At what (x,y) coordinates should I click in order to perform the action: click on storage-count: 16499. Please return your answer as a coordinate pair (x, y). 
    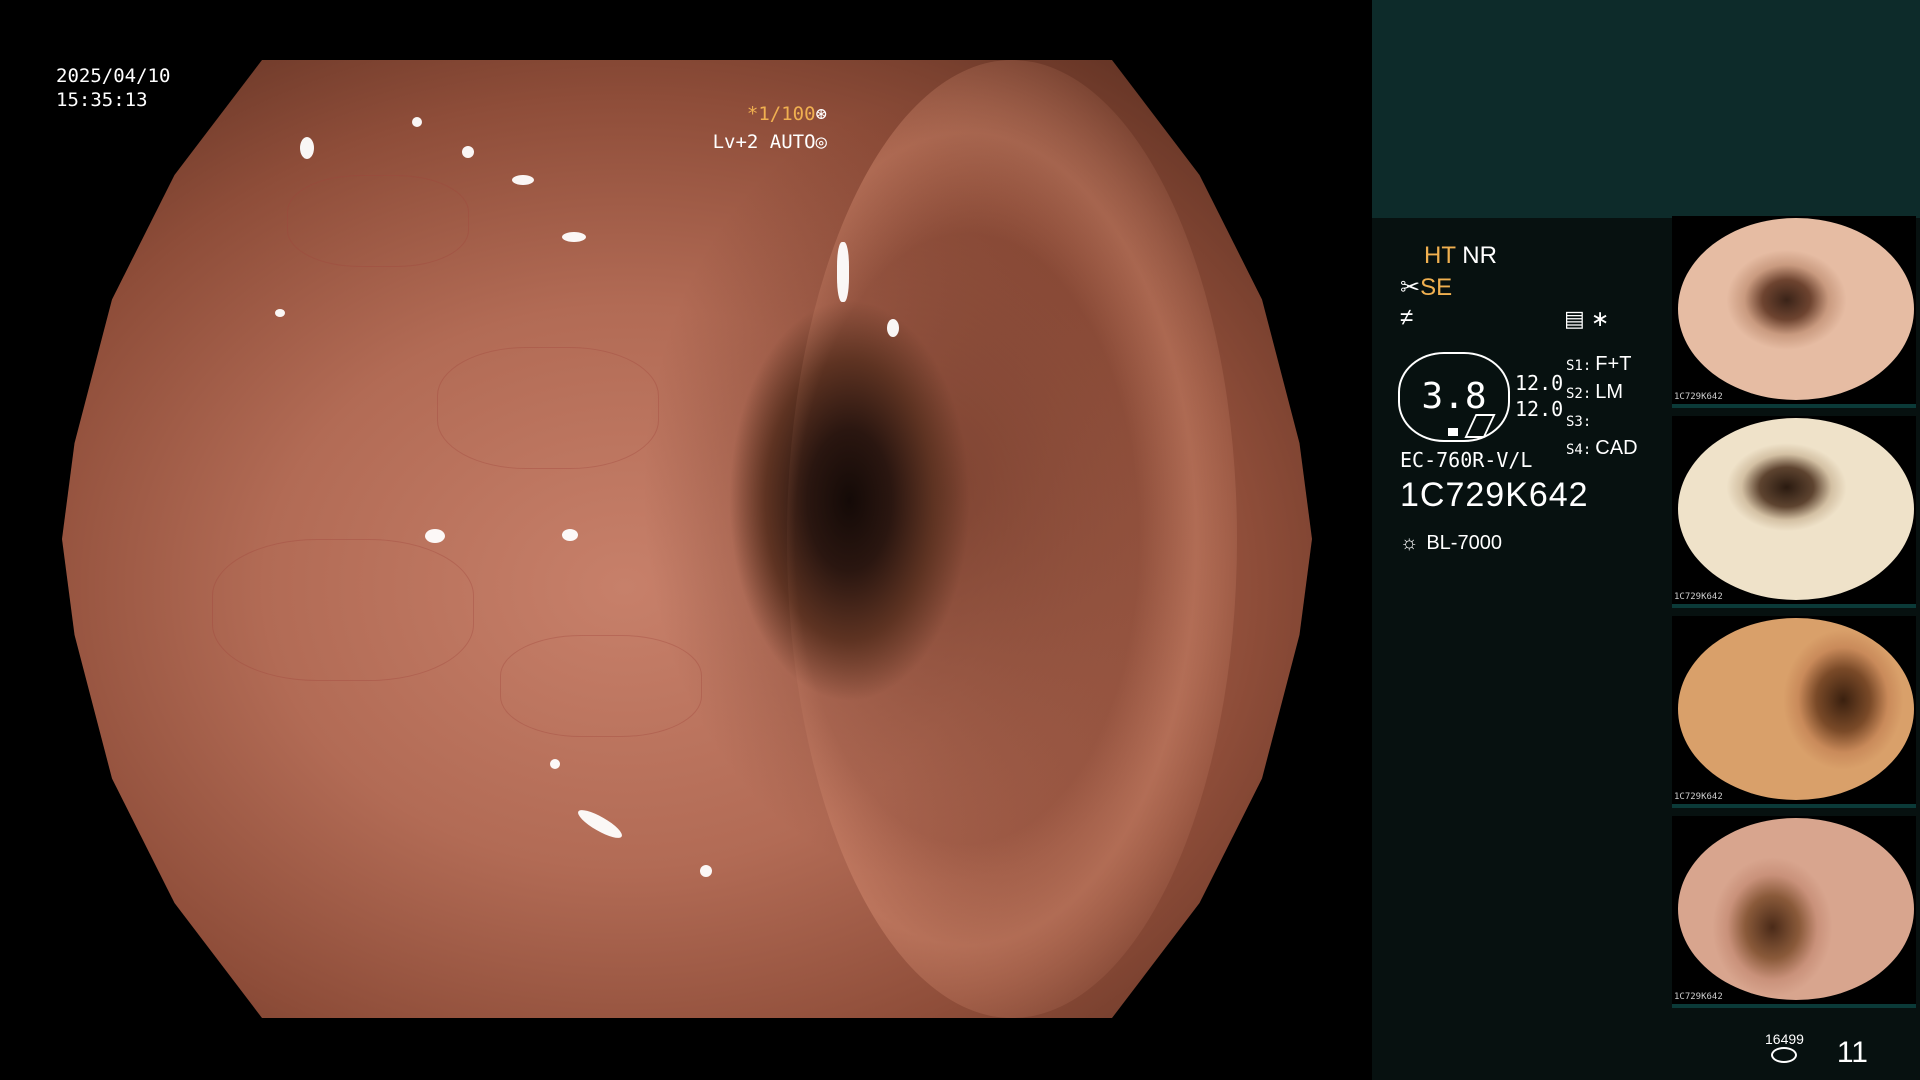
    Looking at the image, I should click on (1784, 1039).